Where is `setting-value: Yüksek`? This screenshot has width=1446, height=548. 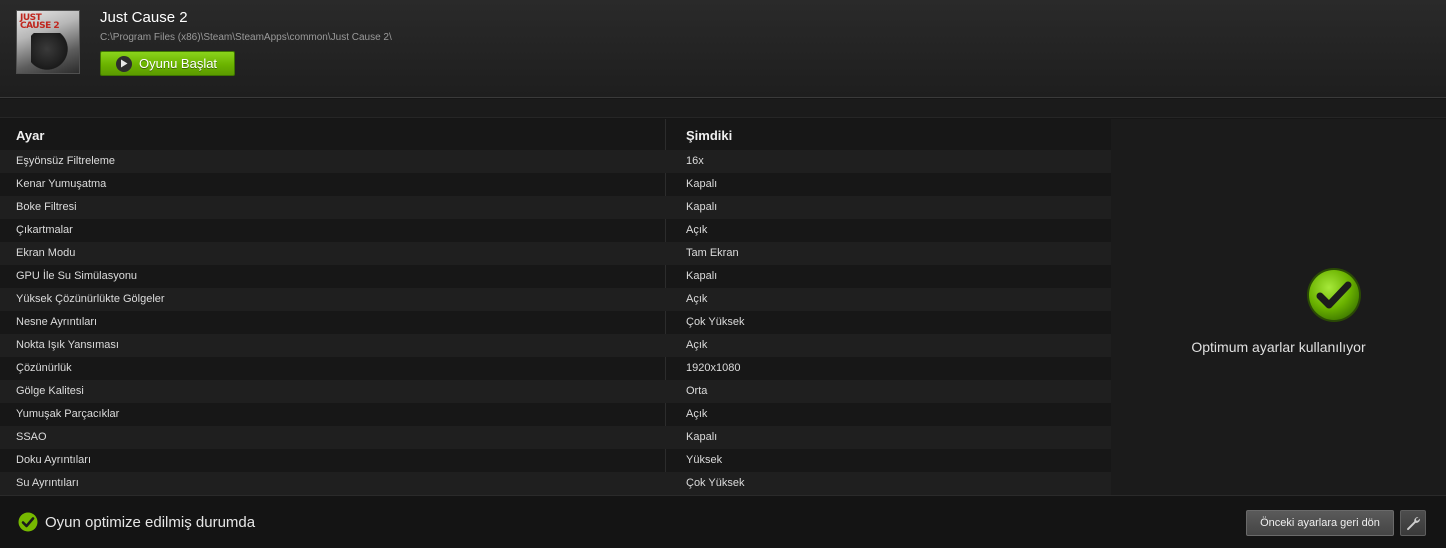
setting-value: Yüksek is located at coordinates (704, 460).